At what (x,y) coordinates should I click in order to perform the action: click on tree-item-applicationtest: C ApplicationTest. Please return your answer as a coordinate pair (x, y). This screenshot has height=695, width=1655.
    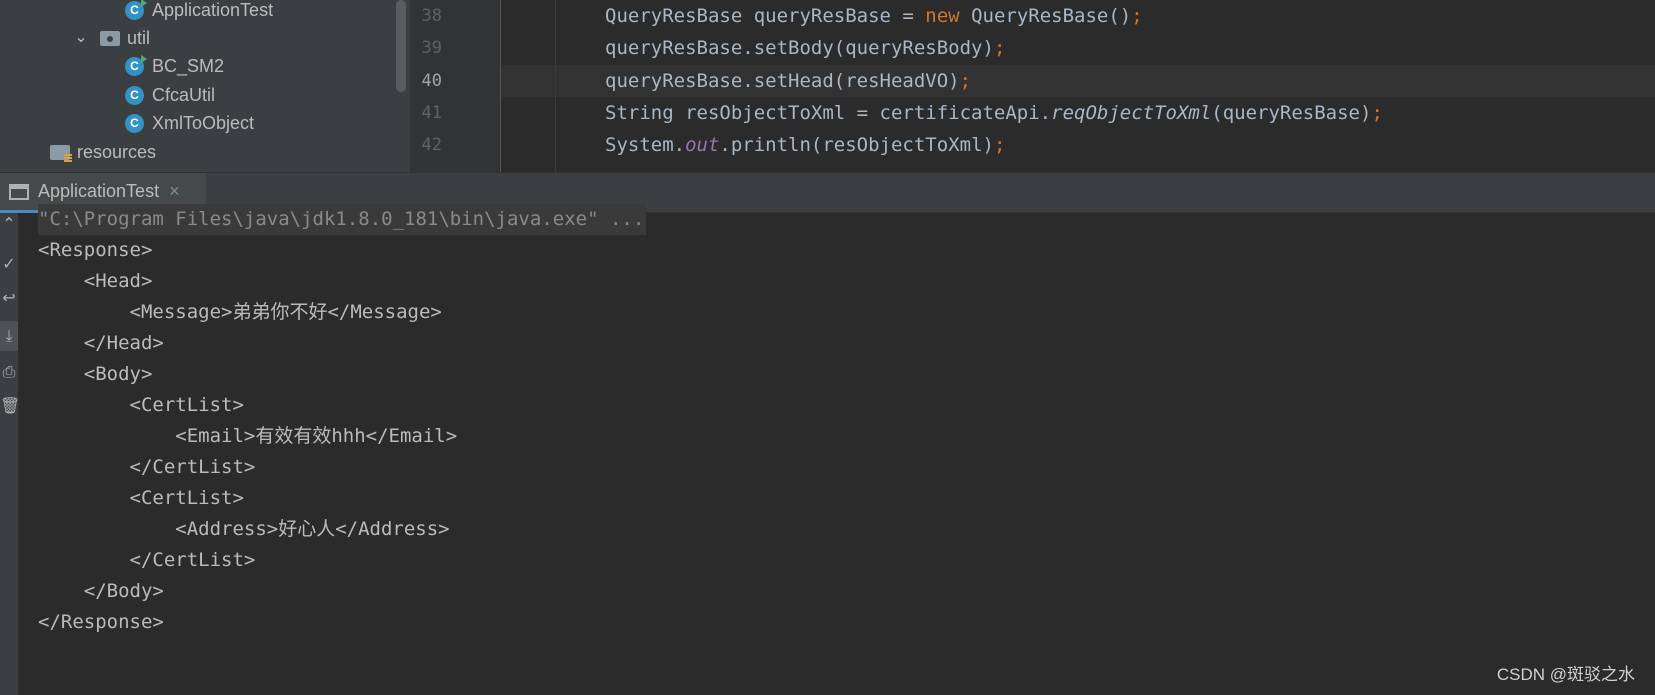
    Looking at the image, I should click on (199, 12).